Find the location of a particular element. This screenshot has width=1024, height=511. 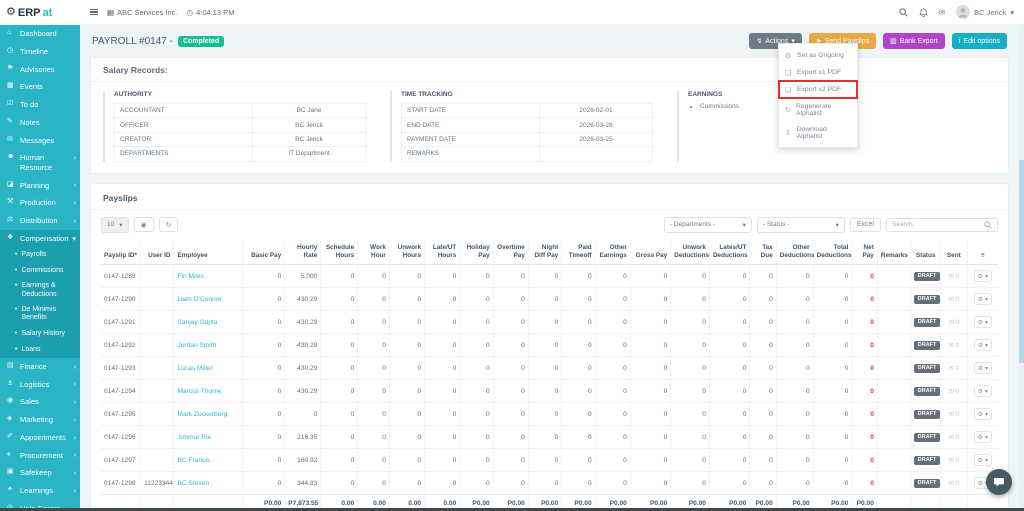

sidebar-item-appointments: ✐ Appointments › is located at coordinates (40, 438).